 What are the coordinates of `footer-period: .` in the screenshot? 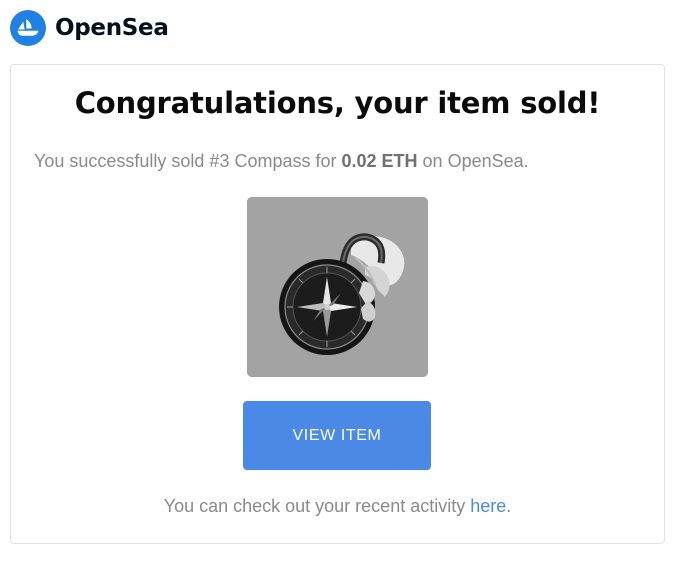 It's located at (509, 506).